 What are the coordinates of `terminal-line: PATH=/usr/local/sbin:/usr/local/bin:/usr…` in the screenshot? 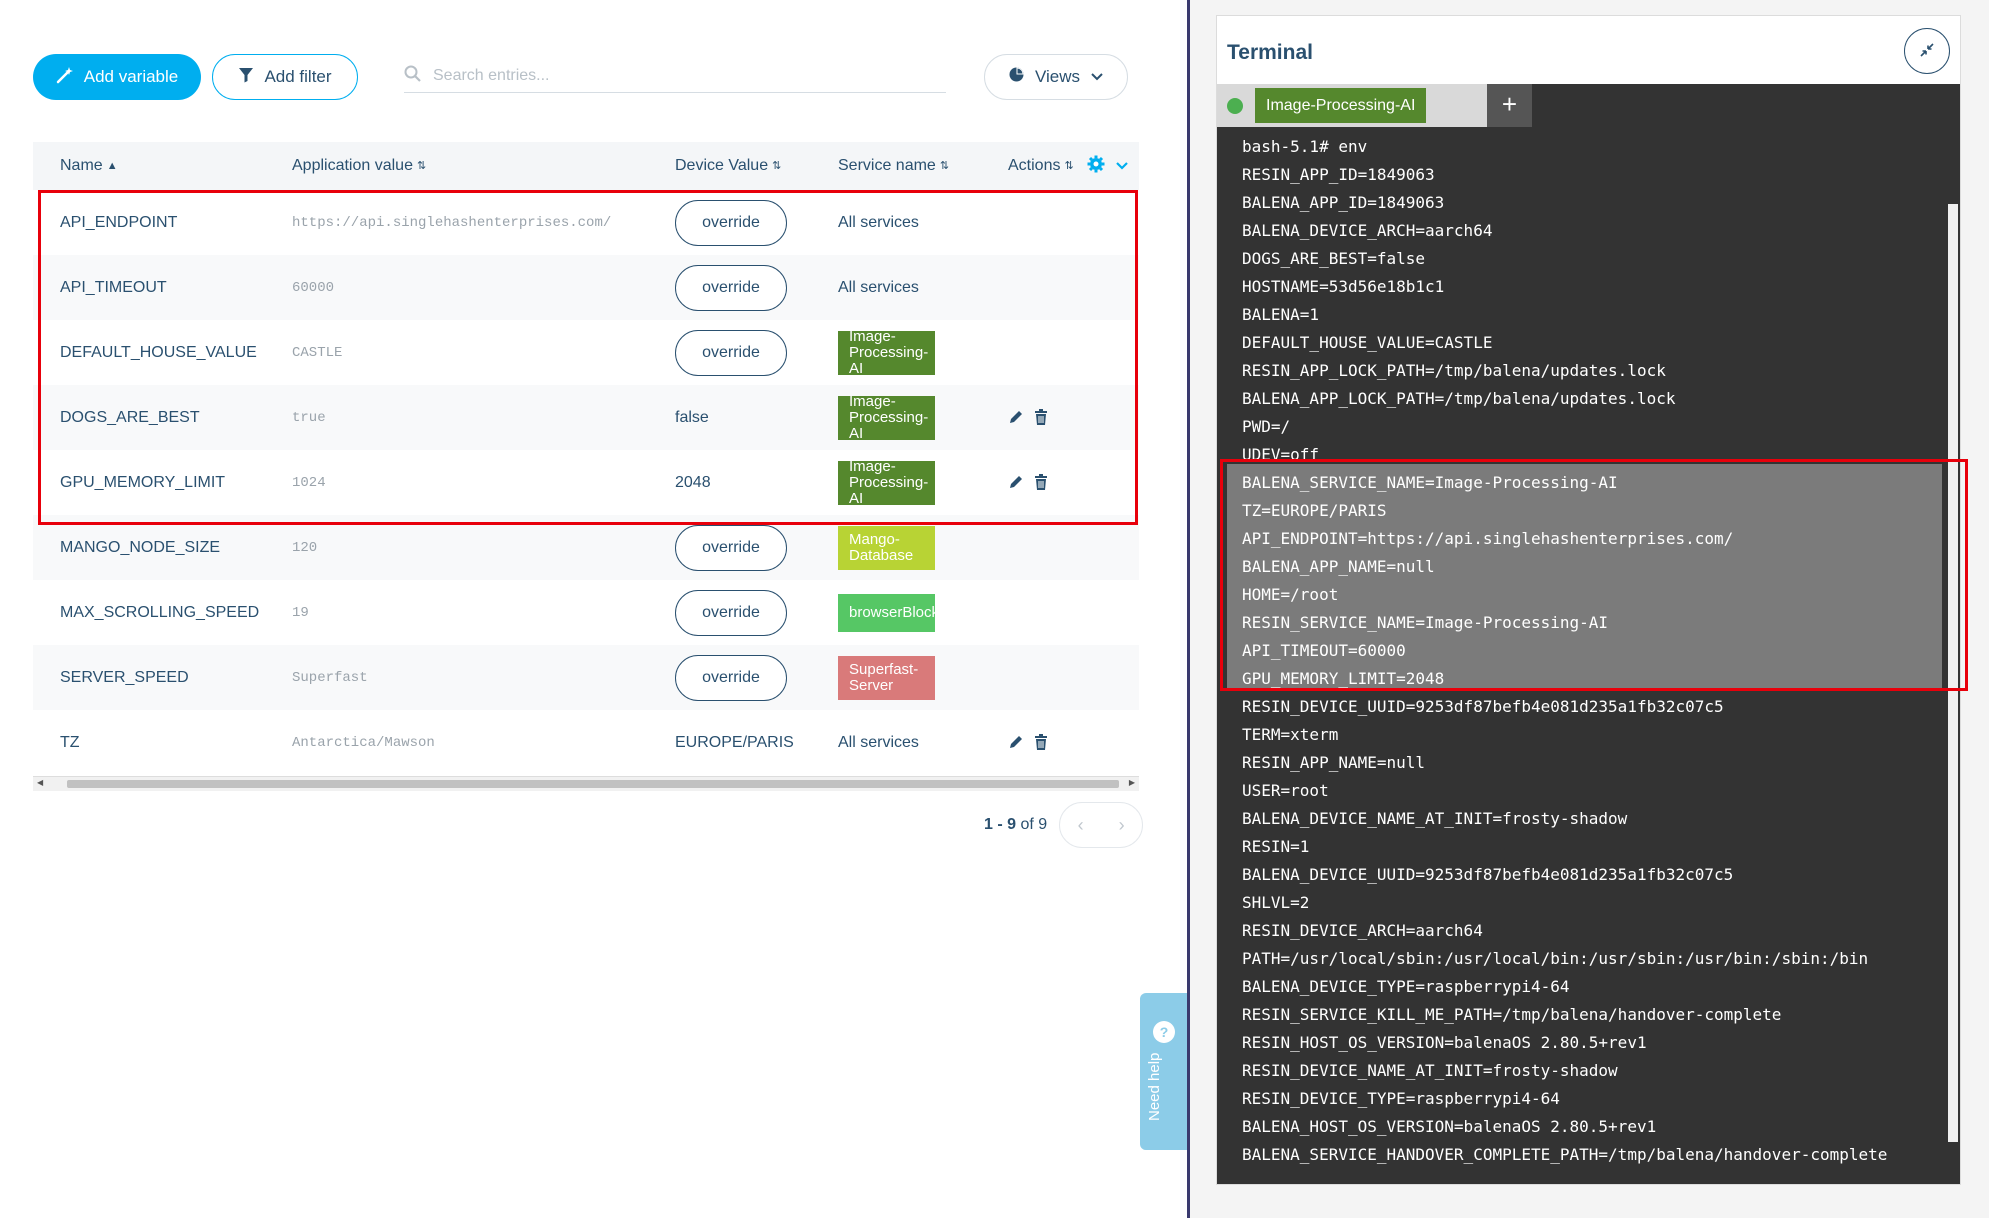 It's located at (1555, 958).